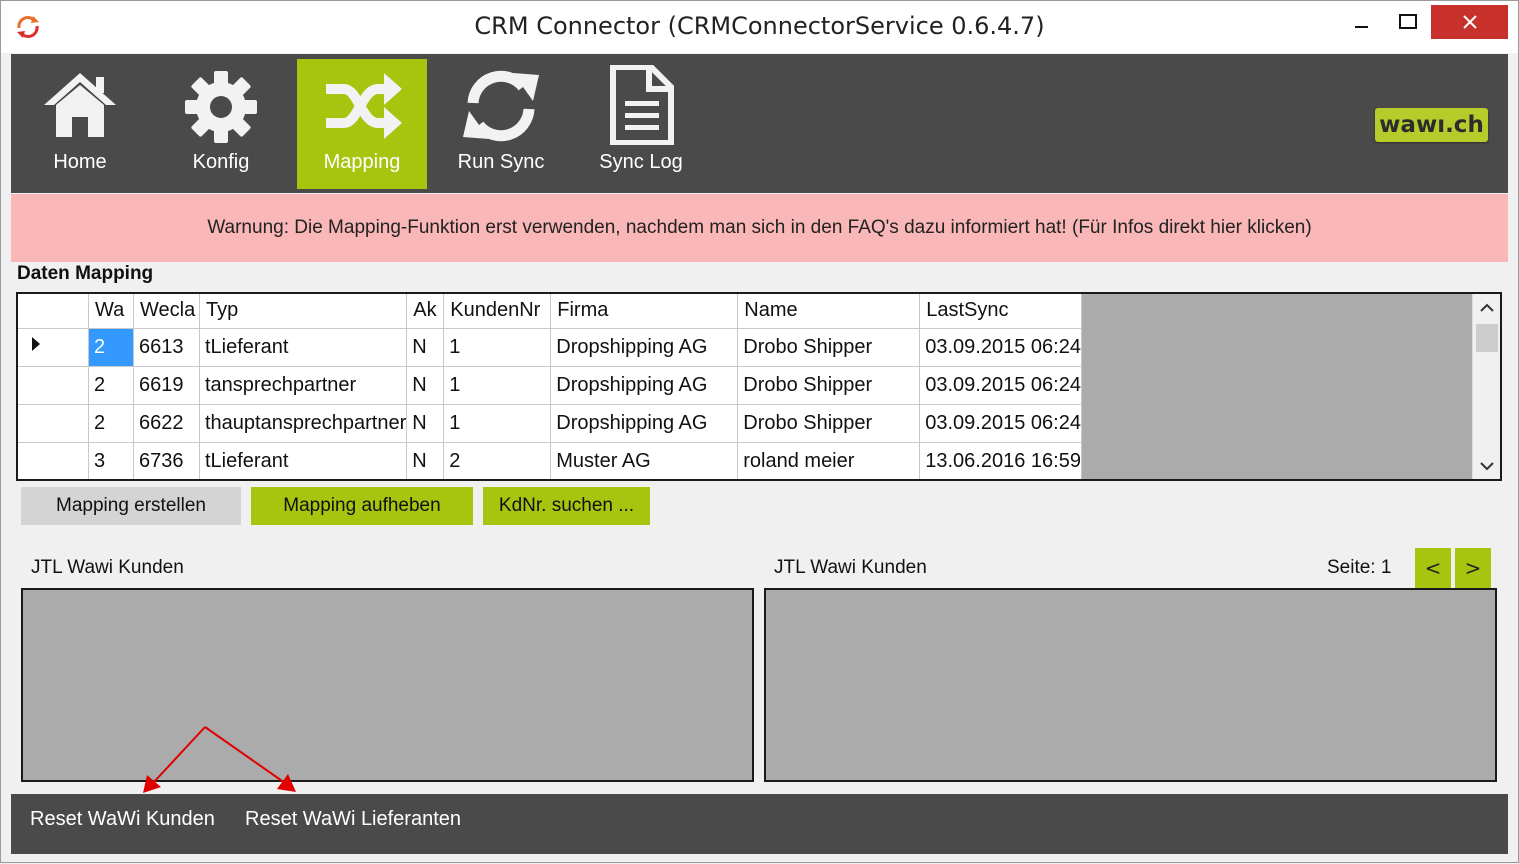 The image size is (1519, 864). I want to click on column-header: KundenNr, so click(497, 311).